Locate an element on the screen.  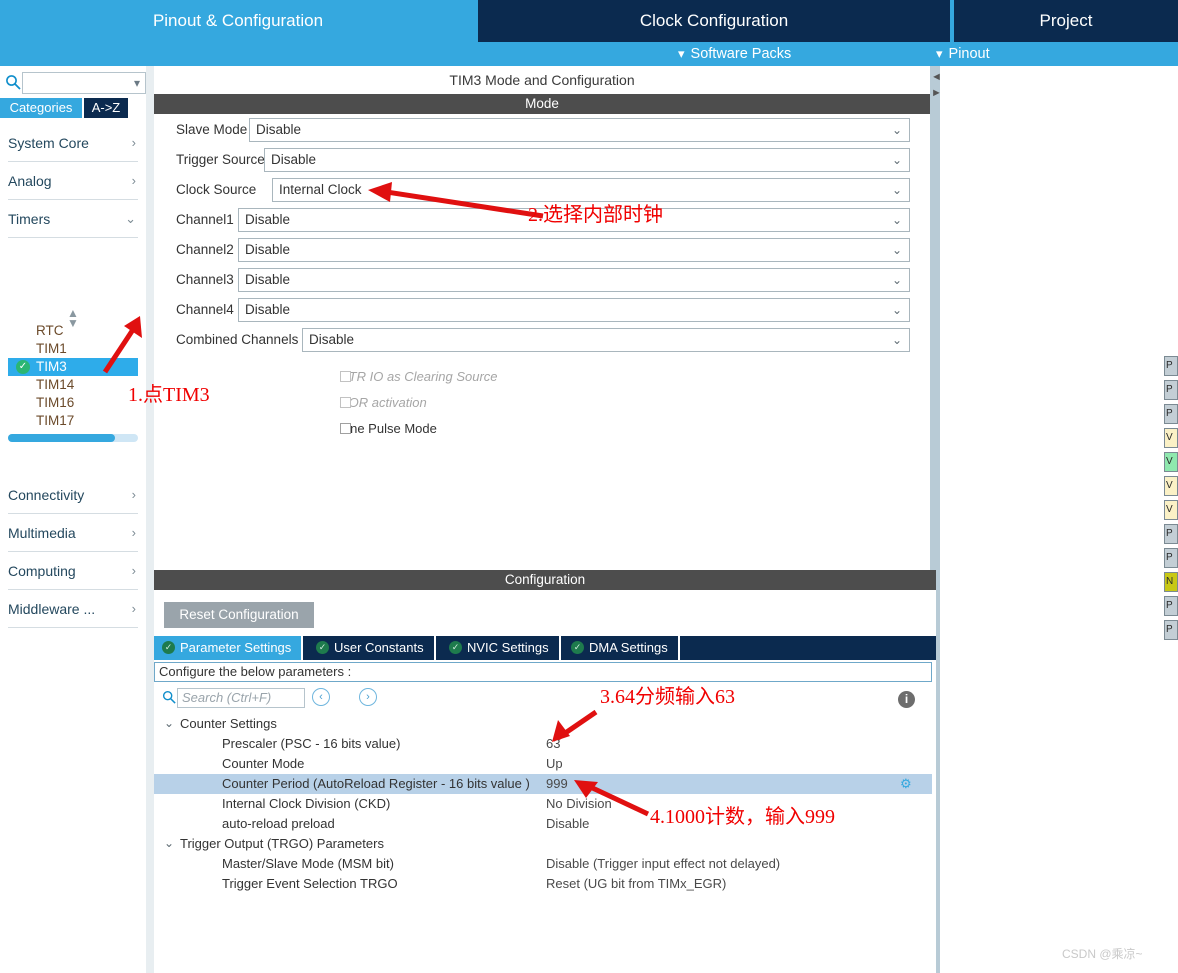
sidebar-item-multimedia: Multimedia › is located at coordinates (73, 533).